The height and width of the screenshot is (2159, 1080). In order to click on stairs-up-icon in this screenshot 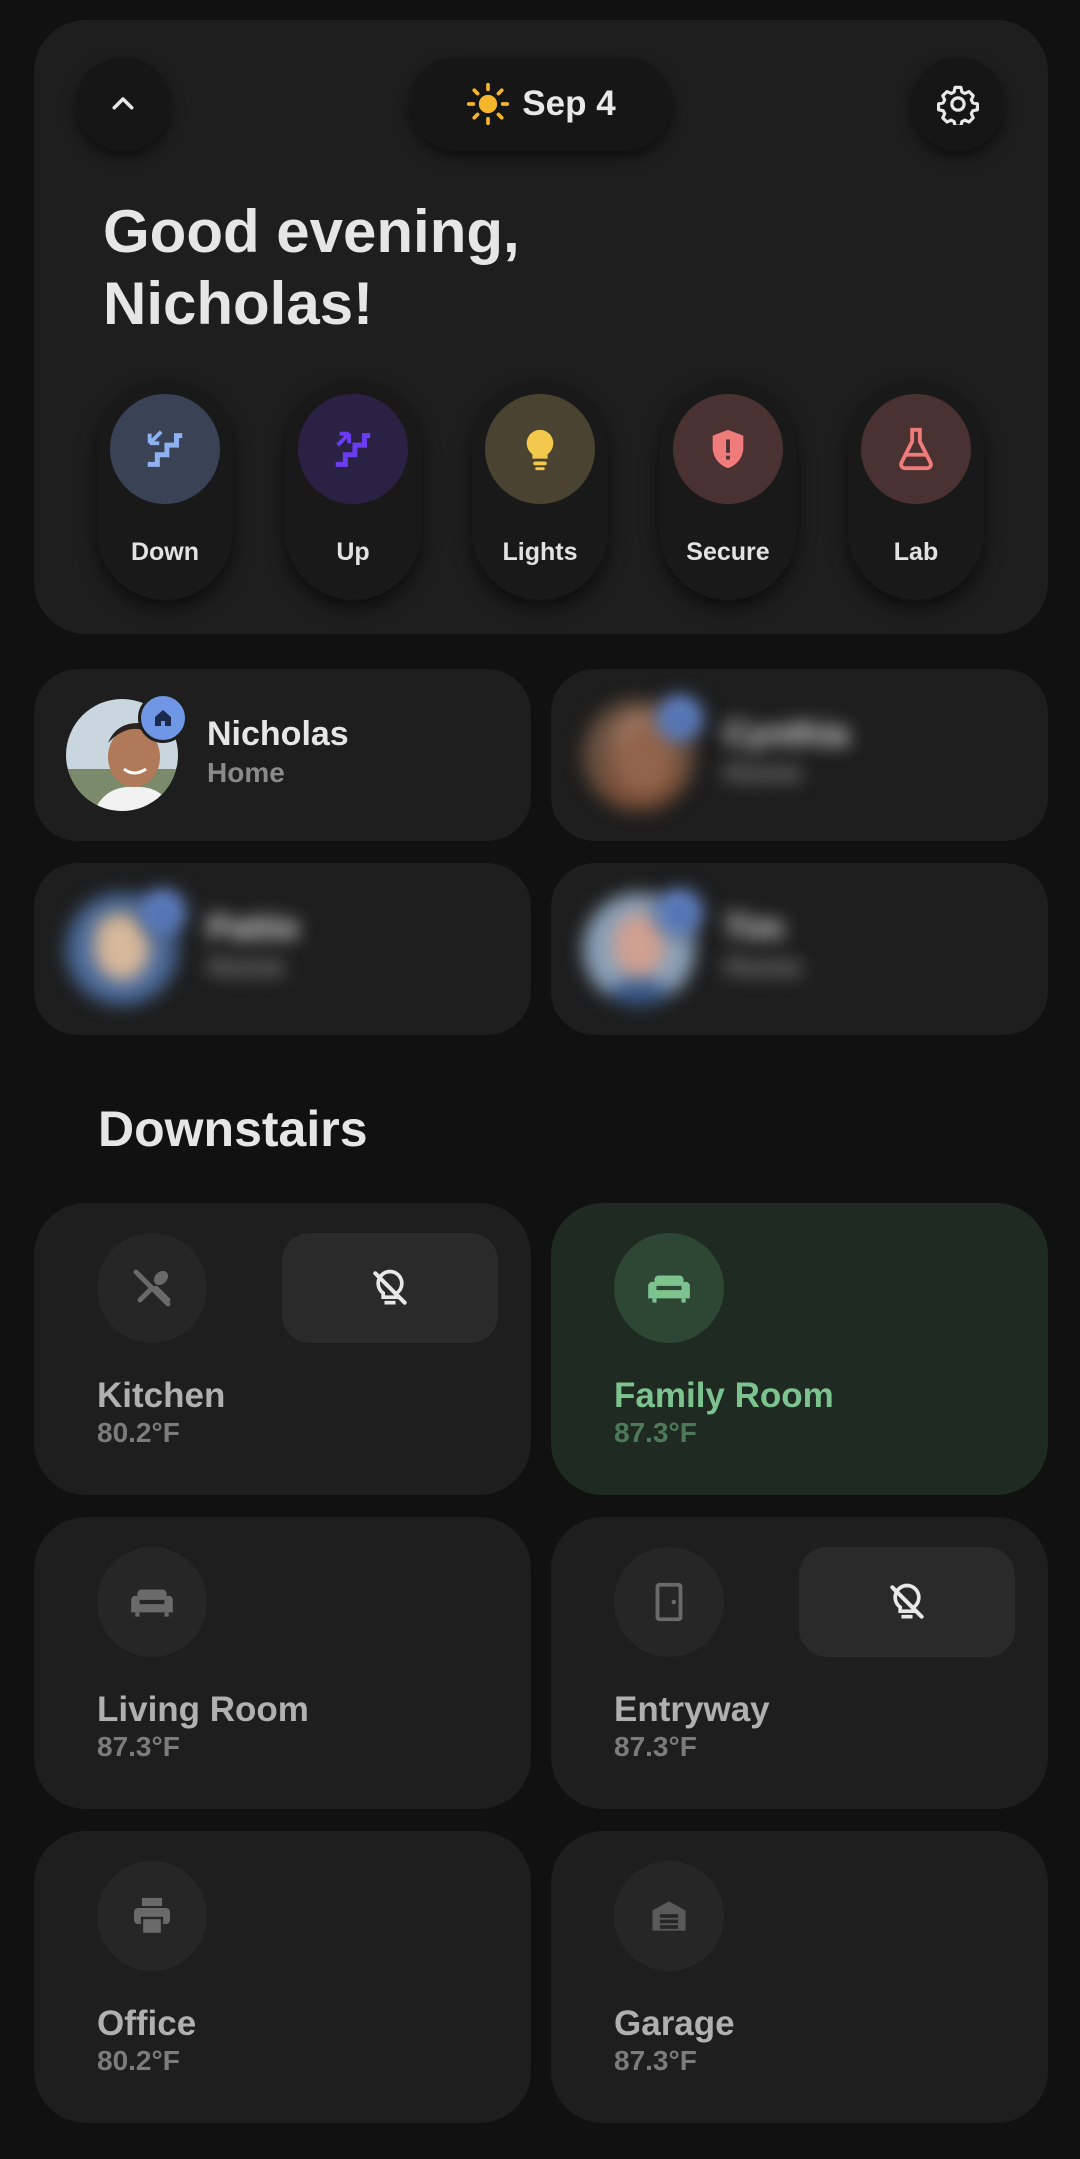, I will do `click(353, 449)`.